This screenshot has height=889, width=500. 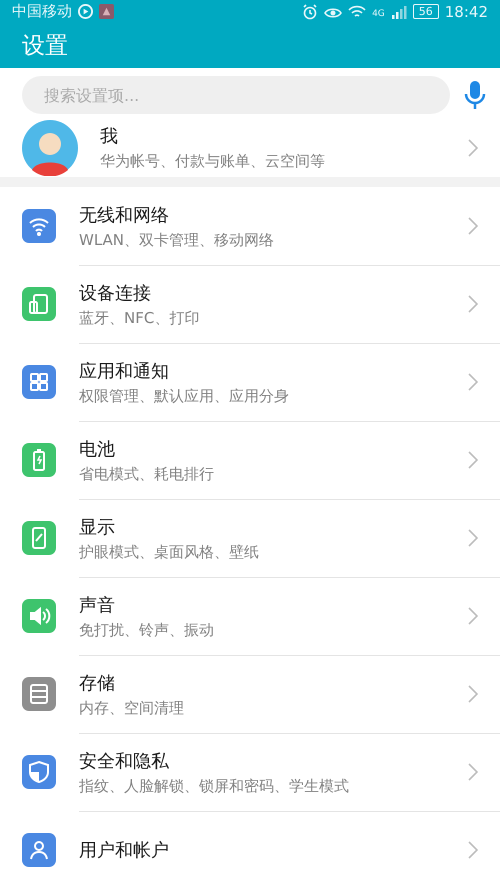 What do you see at coordinates (310, 12) in the screenshot?
I see `alarm-icon` at bounding box center [310, 12].